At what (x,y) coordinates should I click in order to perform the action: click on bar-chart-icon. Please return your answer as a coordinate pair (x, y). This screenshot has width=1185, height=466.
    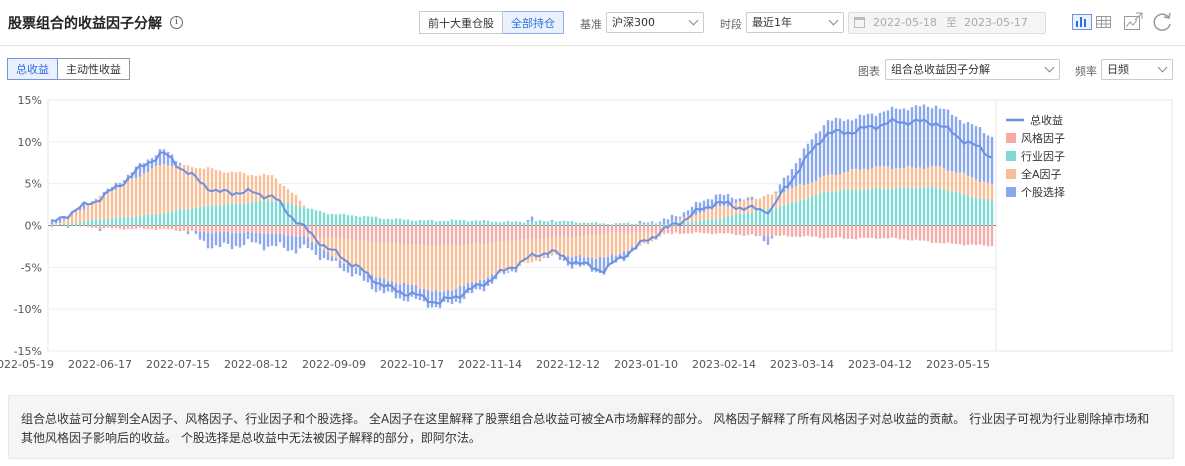
    Looking at the image, I should click on (1082, 22).